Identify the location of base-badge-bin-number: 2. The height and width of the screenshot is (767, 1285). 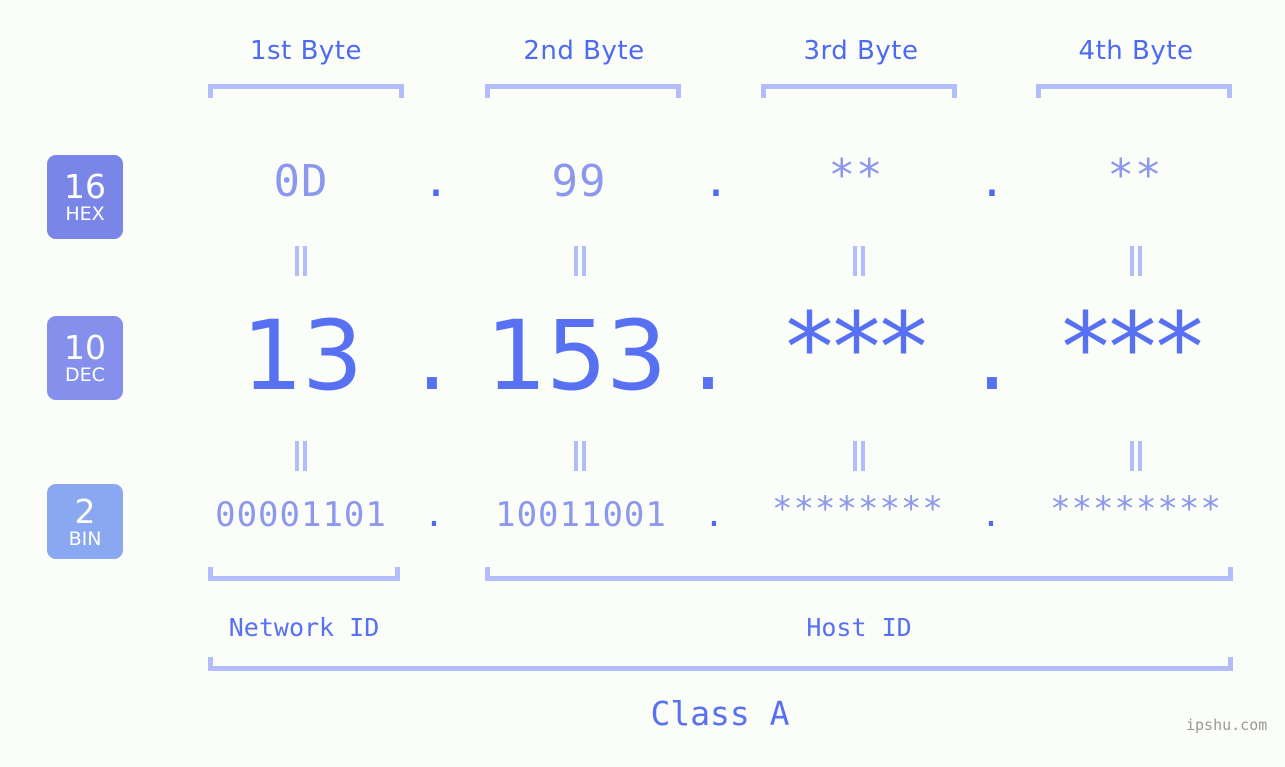
(85, 511).